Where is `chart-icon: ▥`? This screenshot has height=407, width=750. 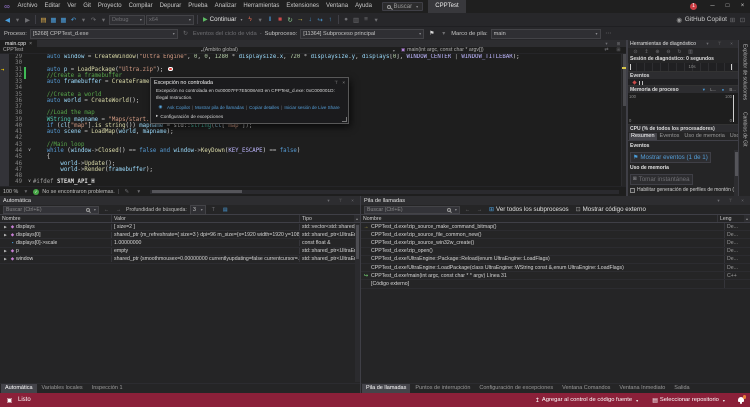
chart-icon: ▥ is located at coordinates (690, 52).